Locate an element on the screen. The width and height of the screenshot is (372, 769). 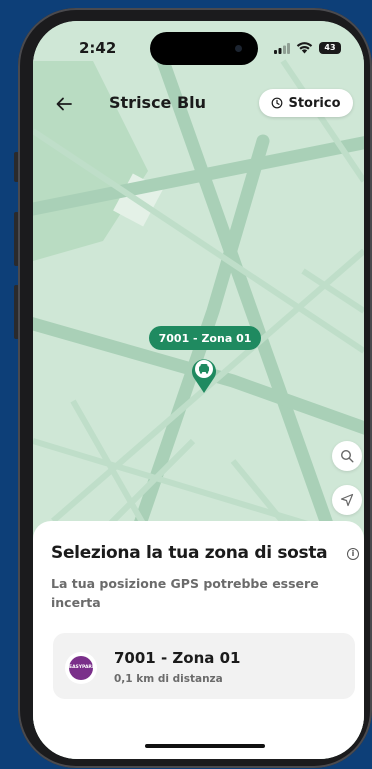
status-time: 2:42 is located at coordinates (98, 48).